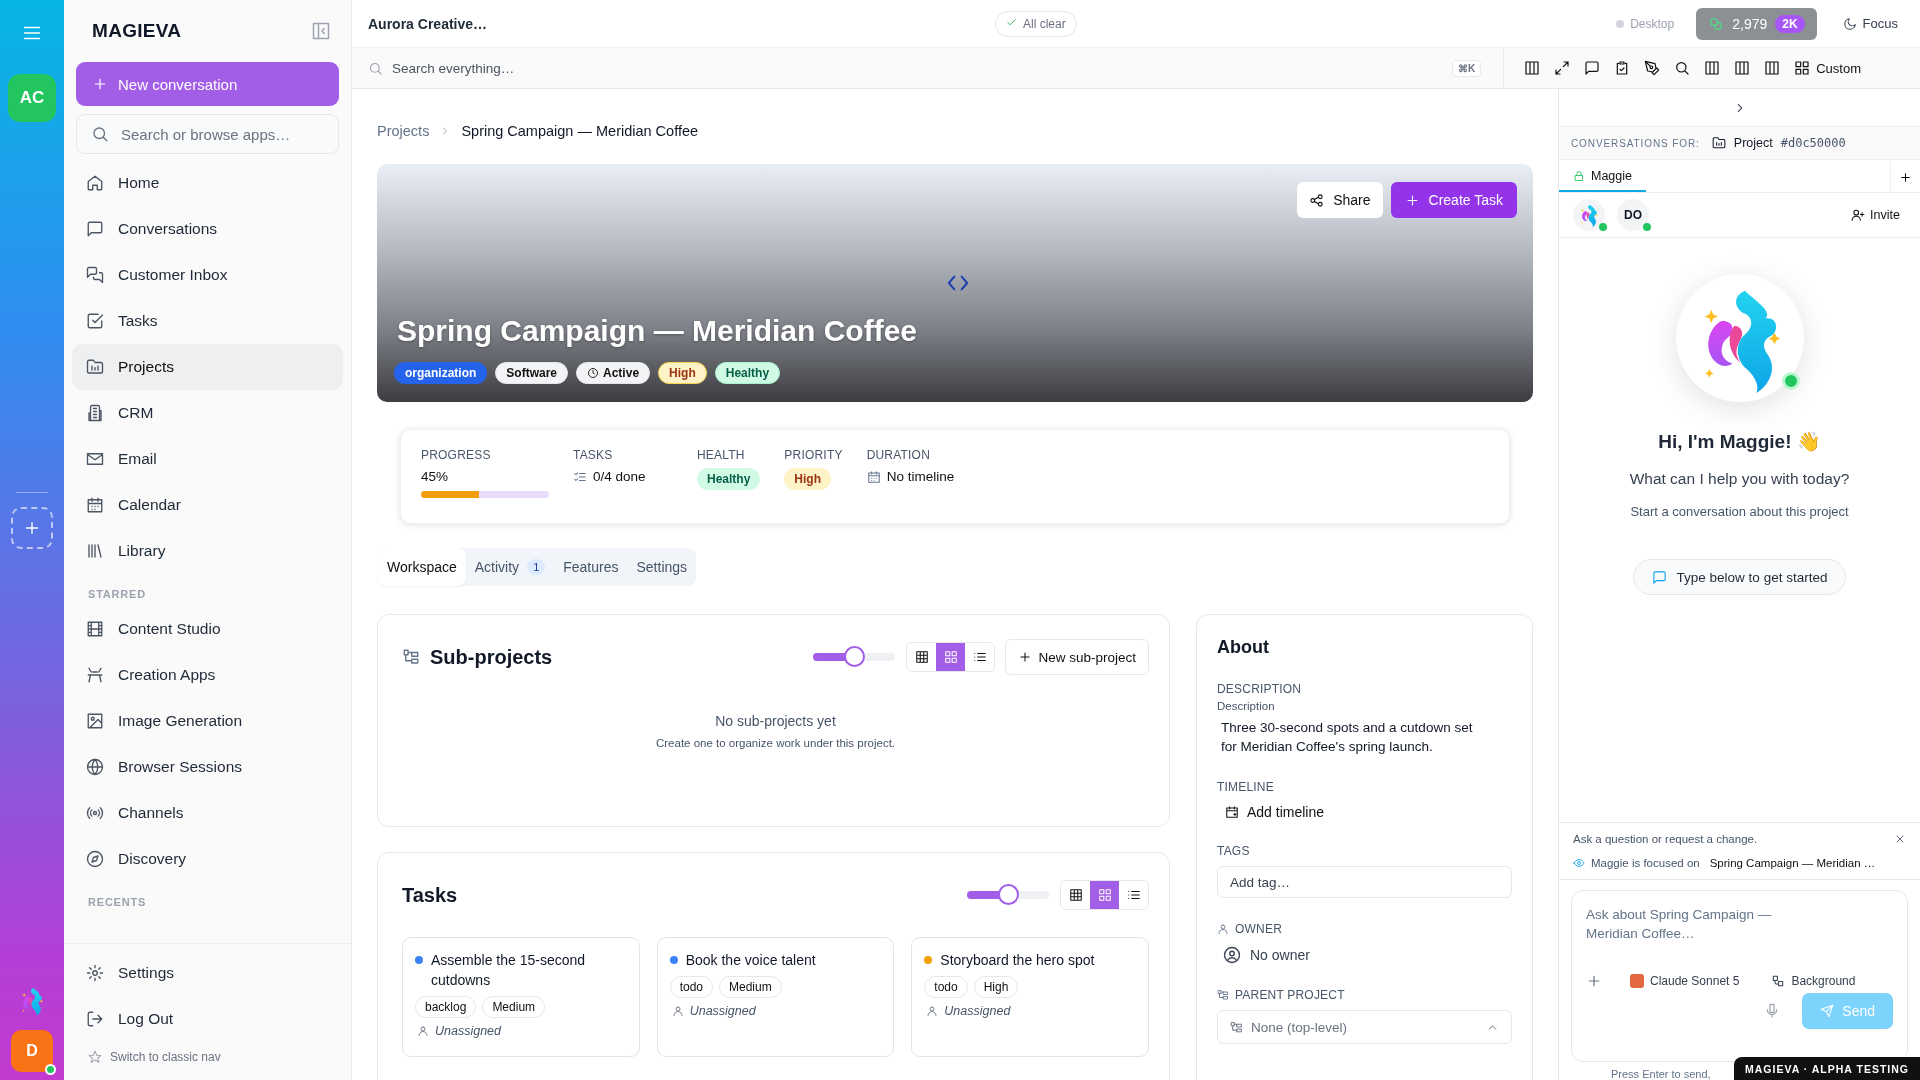 The image size is (1920, 1080). I want to click on share-button: Share, so click(1340, 200).